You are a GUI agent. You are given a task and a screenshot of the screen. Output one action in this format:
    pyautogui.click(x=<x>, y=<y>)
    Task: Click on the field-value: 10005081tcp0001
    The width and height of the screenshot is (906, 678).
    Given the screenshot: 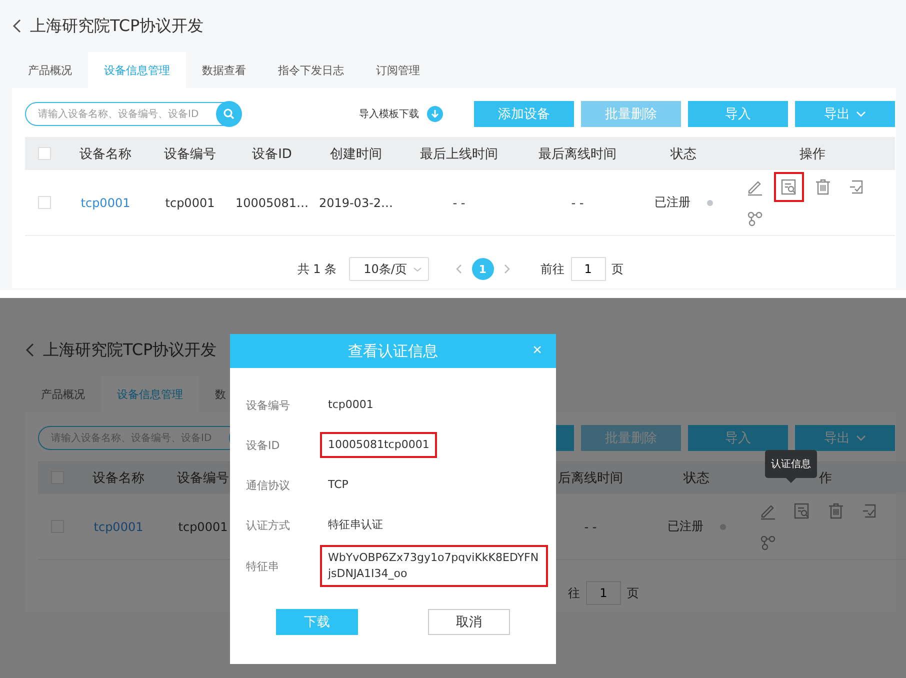 What is the action you would take?
    pyautogui.click(x=379, y=445)
    